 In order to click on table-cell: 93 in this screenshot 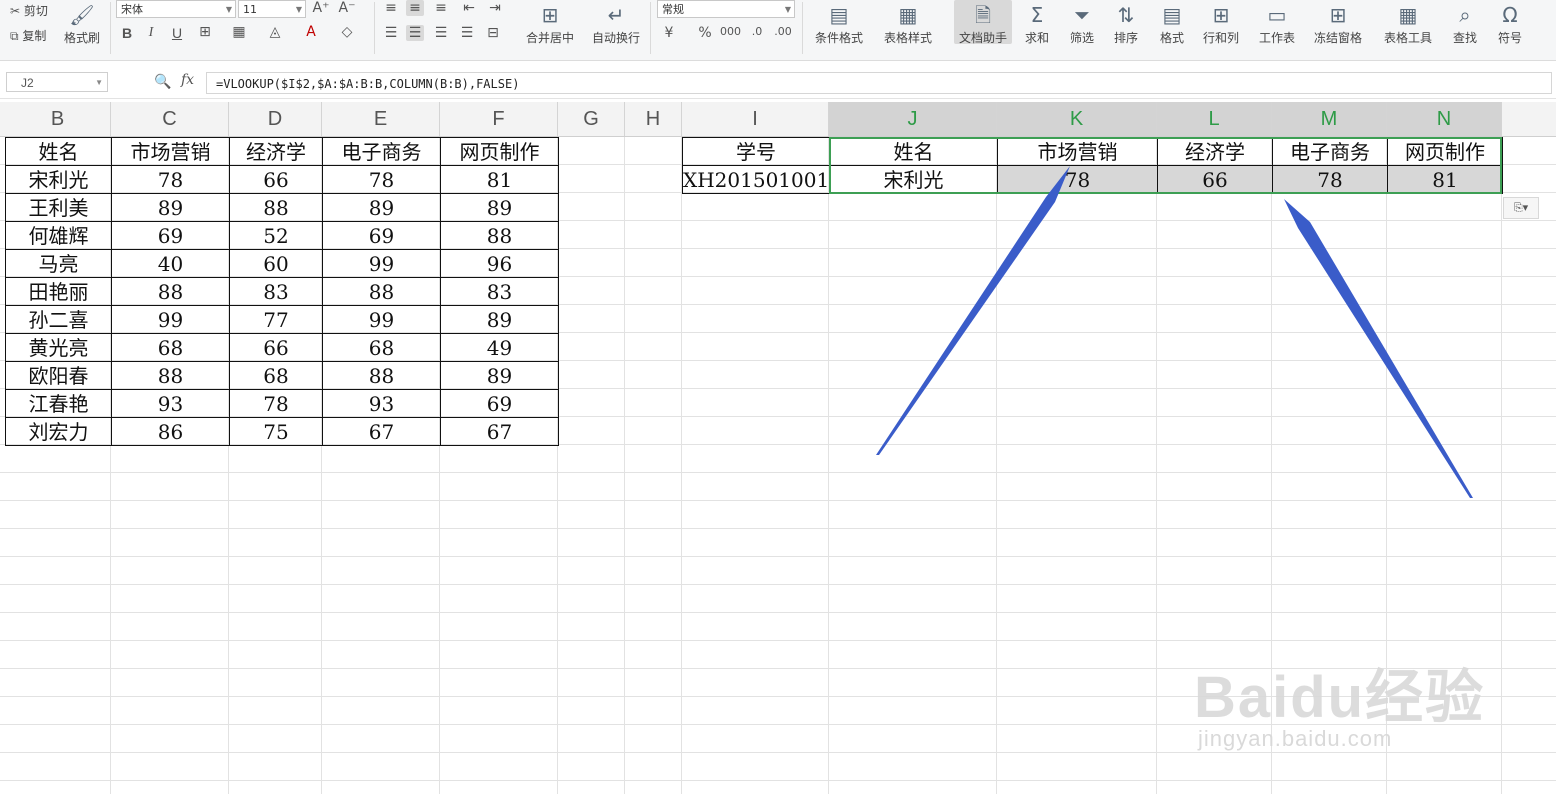, I will do `click(170, 403)`.